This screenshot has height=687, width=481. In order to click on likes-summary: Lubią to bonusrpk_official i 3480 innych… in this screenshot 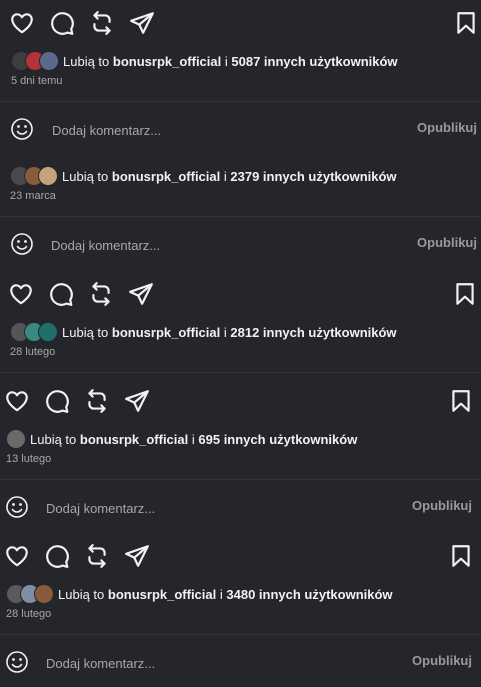, I will do `click(199, 594)`.